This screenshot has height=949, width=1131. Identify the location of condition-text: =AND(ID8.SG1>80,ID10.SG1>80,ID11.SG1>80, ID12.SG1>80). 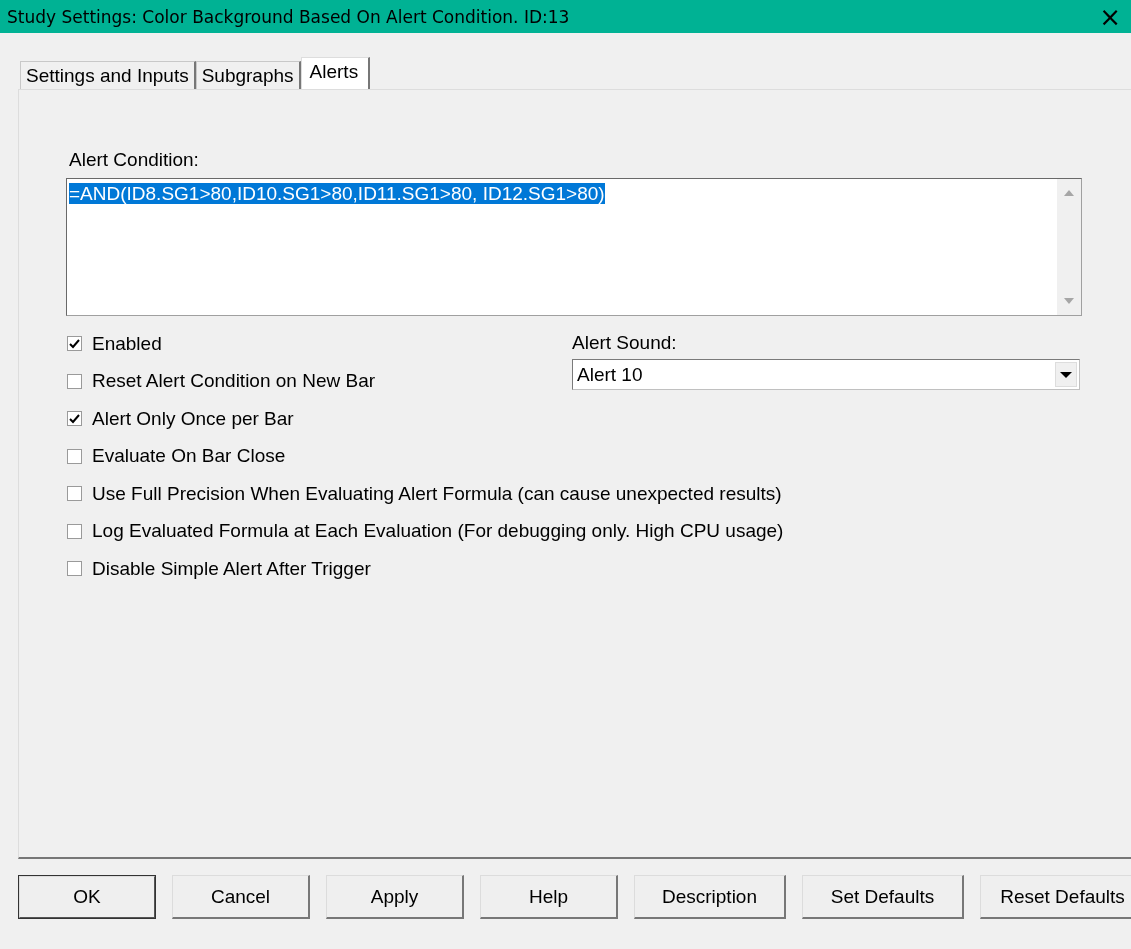
(337, 193).